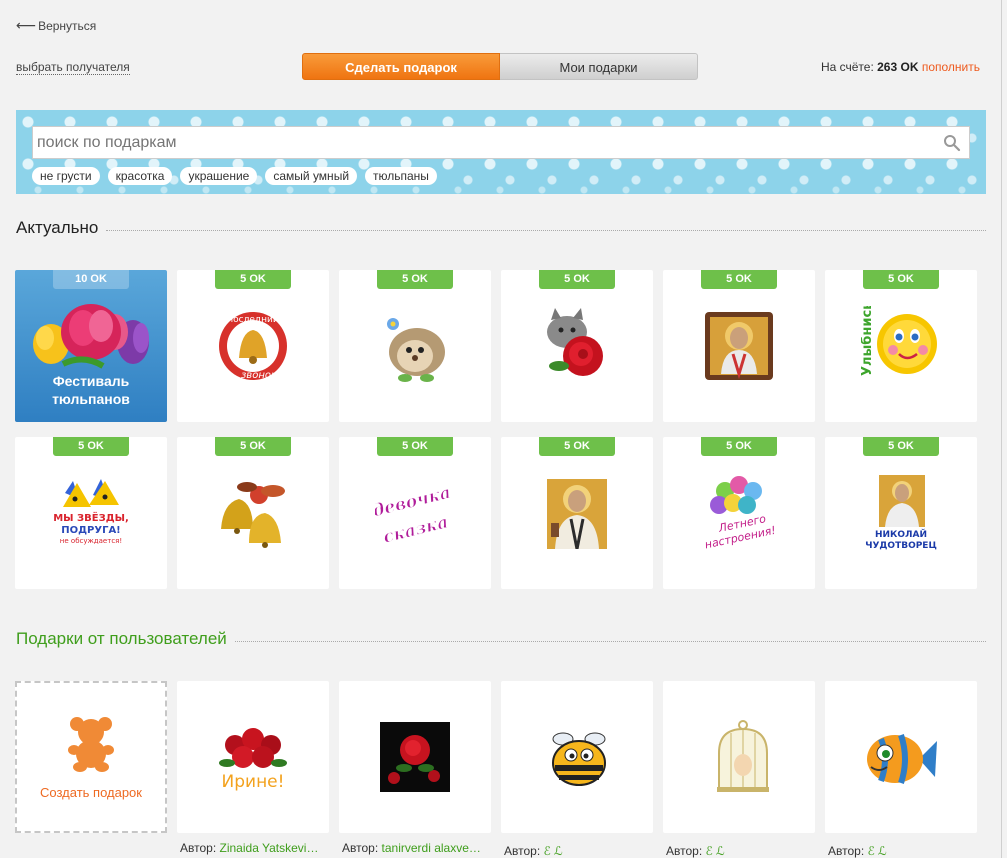  I want to click on kitten-rose-icon, so click(575, 342).